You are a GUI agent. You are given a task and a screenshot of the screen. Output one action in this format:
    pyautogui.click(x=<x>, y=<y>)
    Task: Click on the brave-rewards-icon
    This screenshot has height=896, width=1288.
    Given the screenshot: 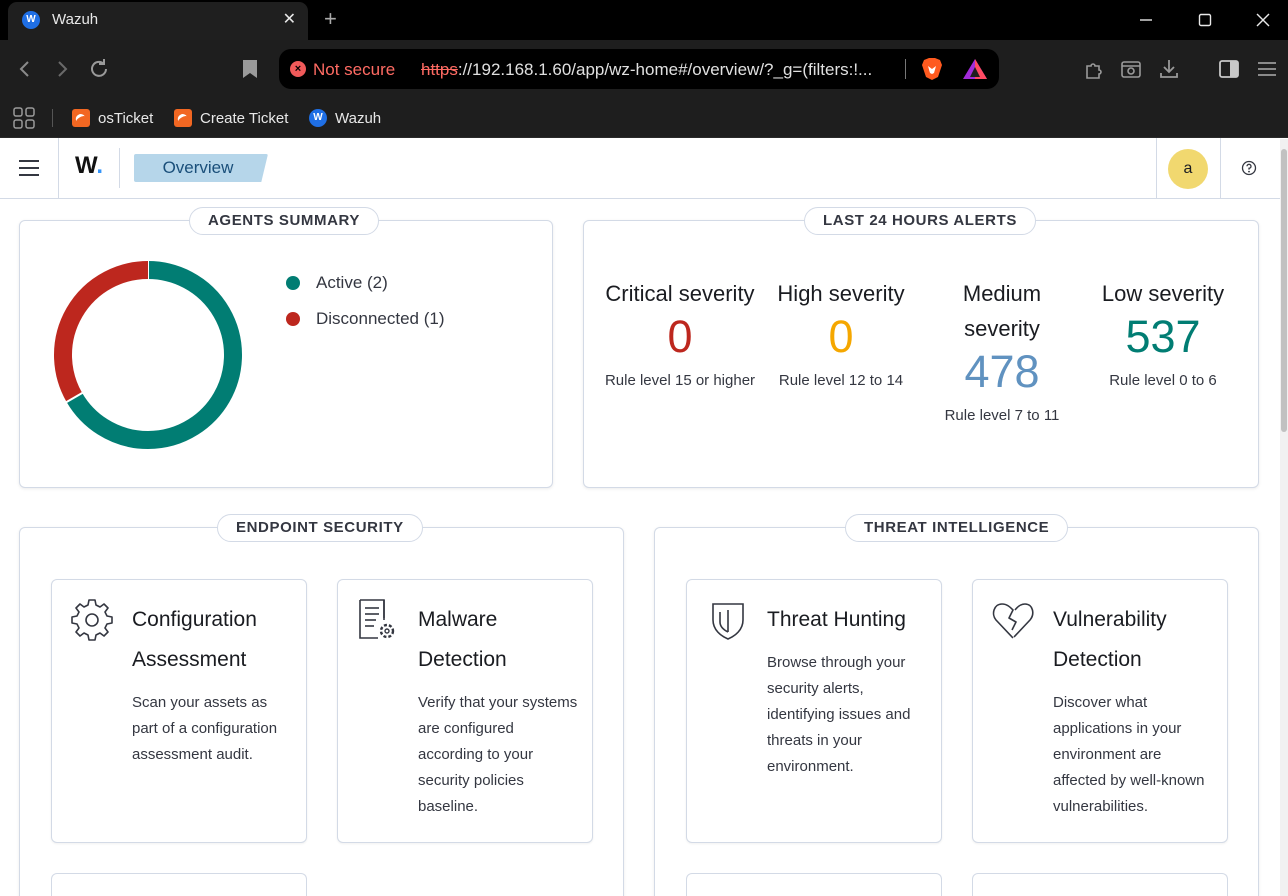 What is the action you would take?
    pyautogui.click(x=975, y=71)
    